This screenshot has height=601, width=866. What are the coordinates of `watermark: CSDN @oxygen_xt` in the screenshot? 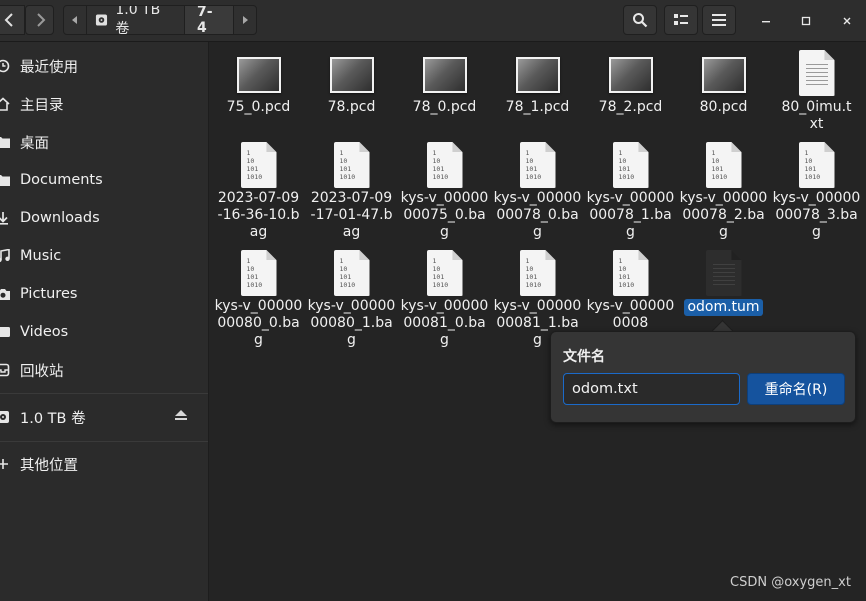 It's located at (790, 582).